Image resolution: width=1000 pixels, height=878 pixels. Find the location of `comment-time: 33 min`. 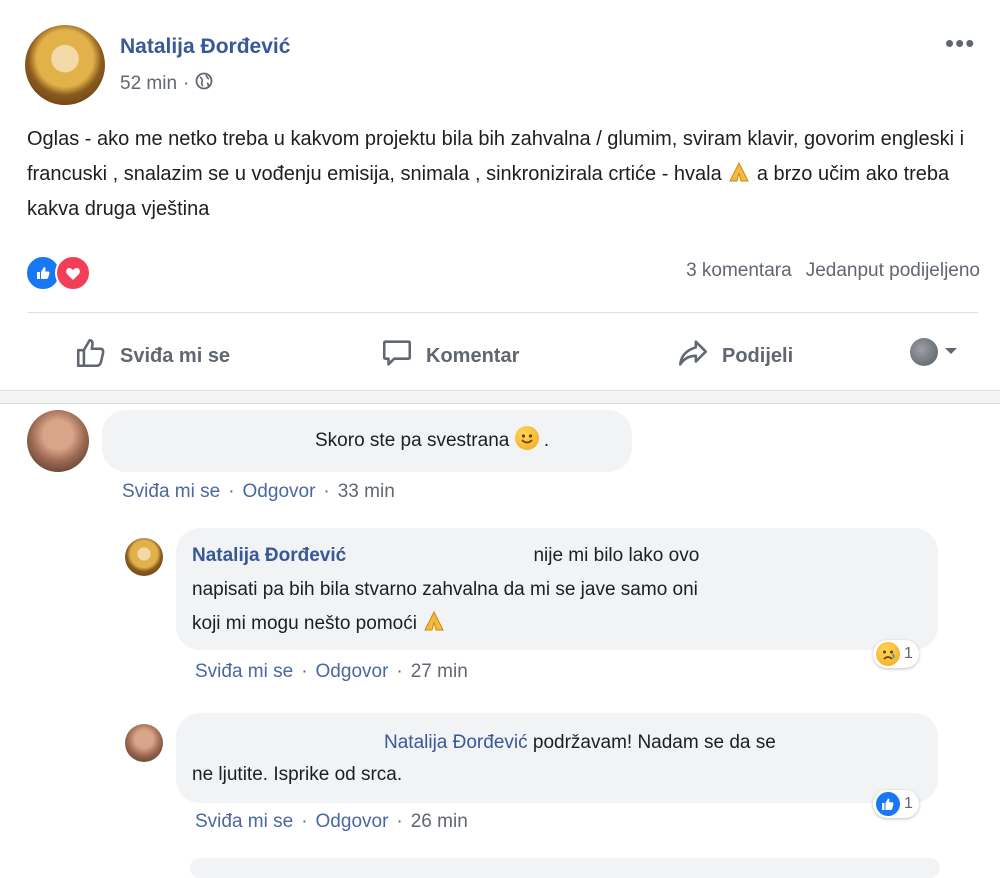

comment-time: 33 min is located at coordinates (366, 492).